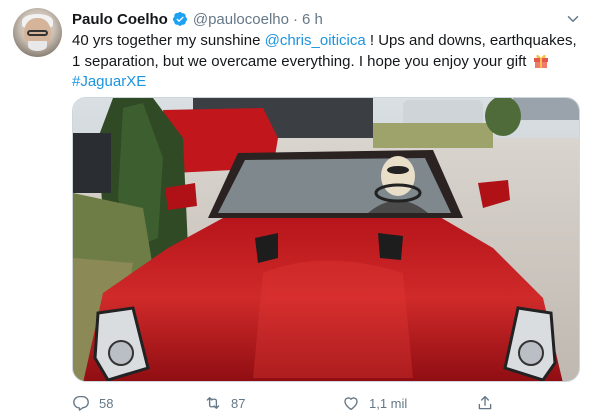 The image size is (599, 419). Describe the element at coordinates (168, 40) in the screenshot. I see `tweet-text-part1: 40 yrs together my sunshine` at that location.